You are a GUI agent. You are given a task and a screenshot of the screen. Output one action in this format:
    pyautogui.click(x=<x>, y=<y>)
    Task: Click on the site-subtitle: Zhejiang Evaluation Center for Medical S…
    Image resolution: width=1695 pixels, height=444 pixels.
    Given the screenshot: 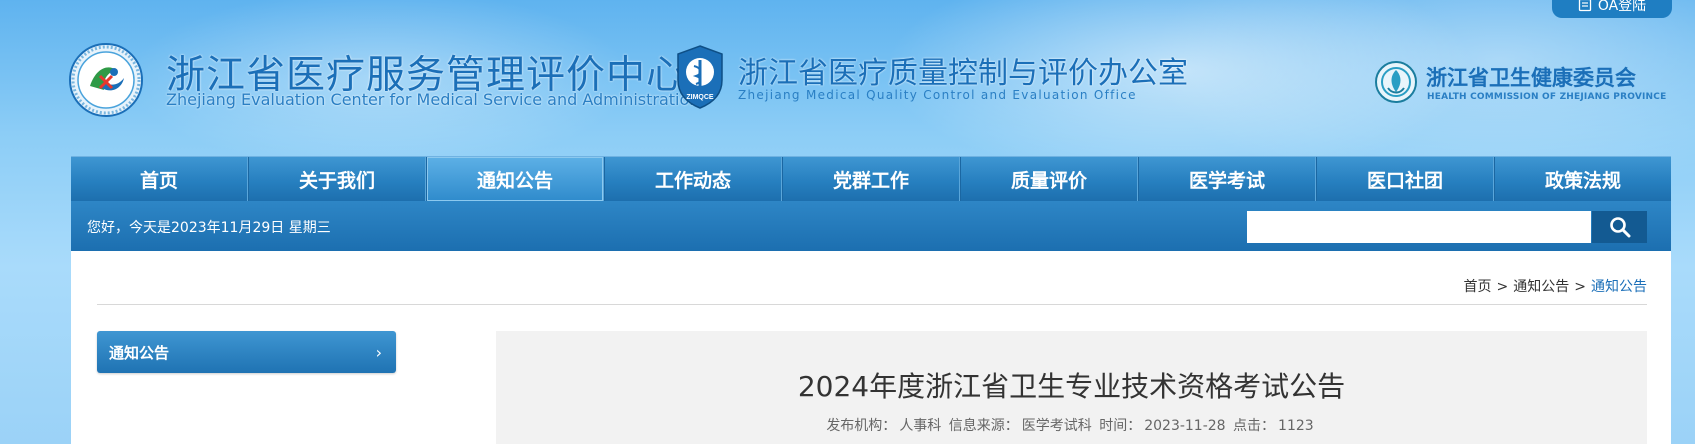 What is the action you would take?
    pyautogui.click(x=433, y=99)
    